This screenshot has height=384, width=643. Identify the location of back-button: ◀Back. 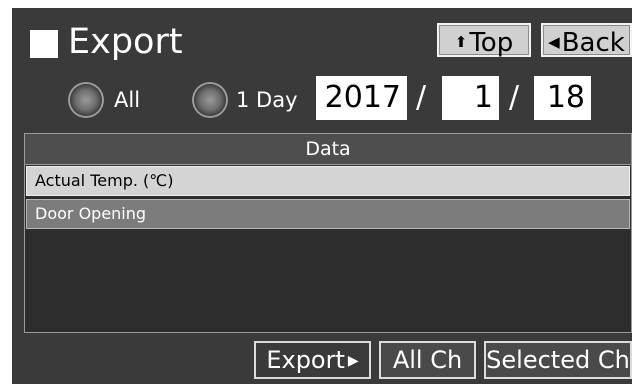
(586, 40).